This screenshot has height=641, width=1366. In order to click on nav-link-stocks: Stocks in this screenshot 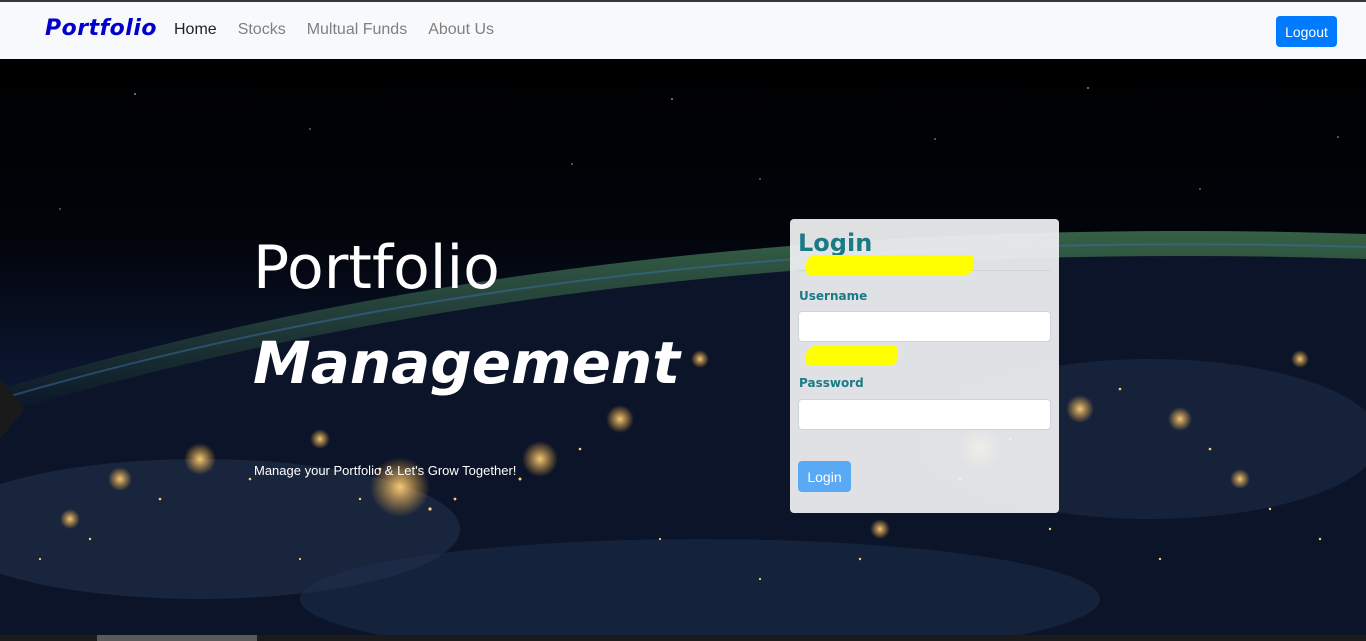, I will do `click(262, 30)`.